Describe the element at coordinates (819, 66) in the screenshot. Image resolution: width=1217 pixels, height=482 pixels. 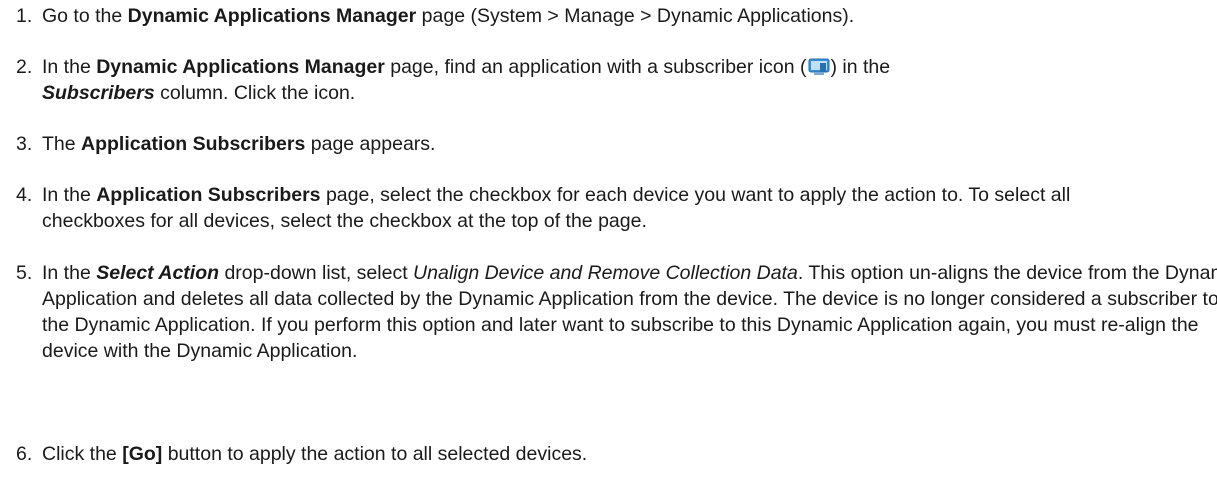
I see `subscriber-icon` at that location.